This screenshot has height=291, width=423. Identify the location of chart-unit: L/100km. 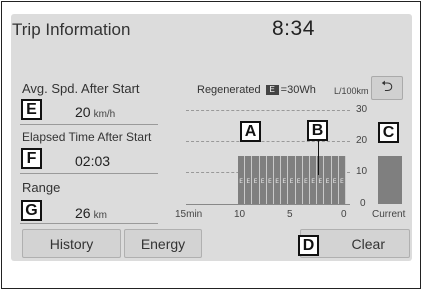
(351, 91).